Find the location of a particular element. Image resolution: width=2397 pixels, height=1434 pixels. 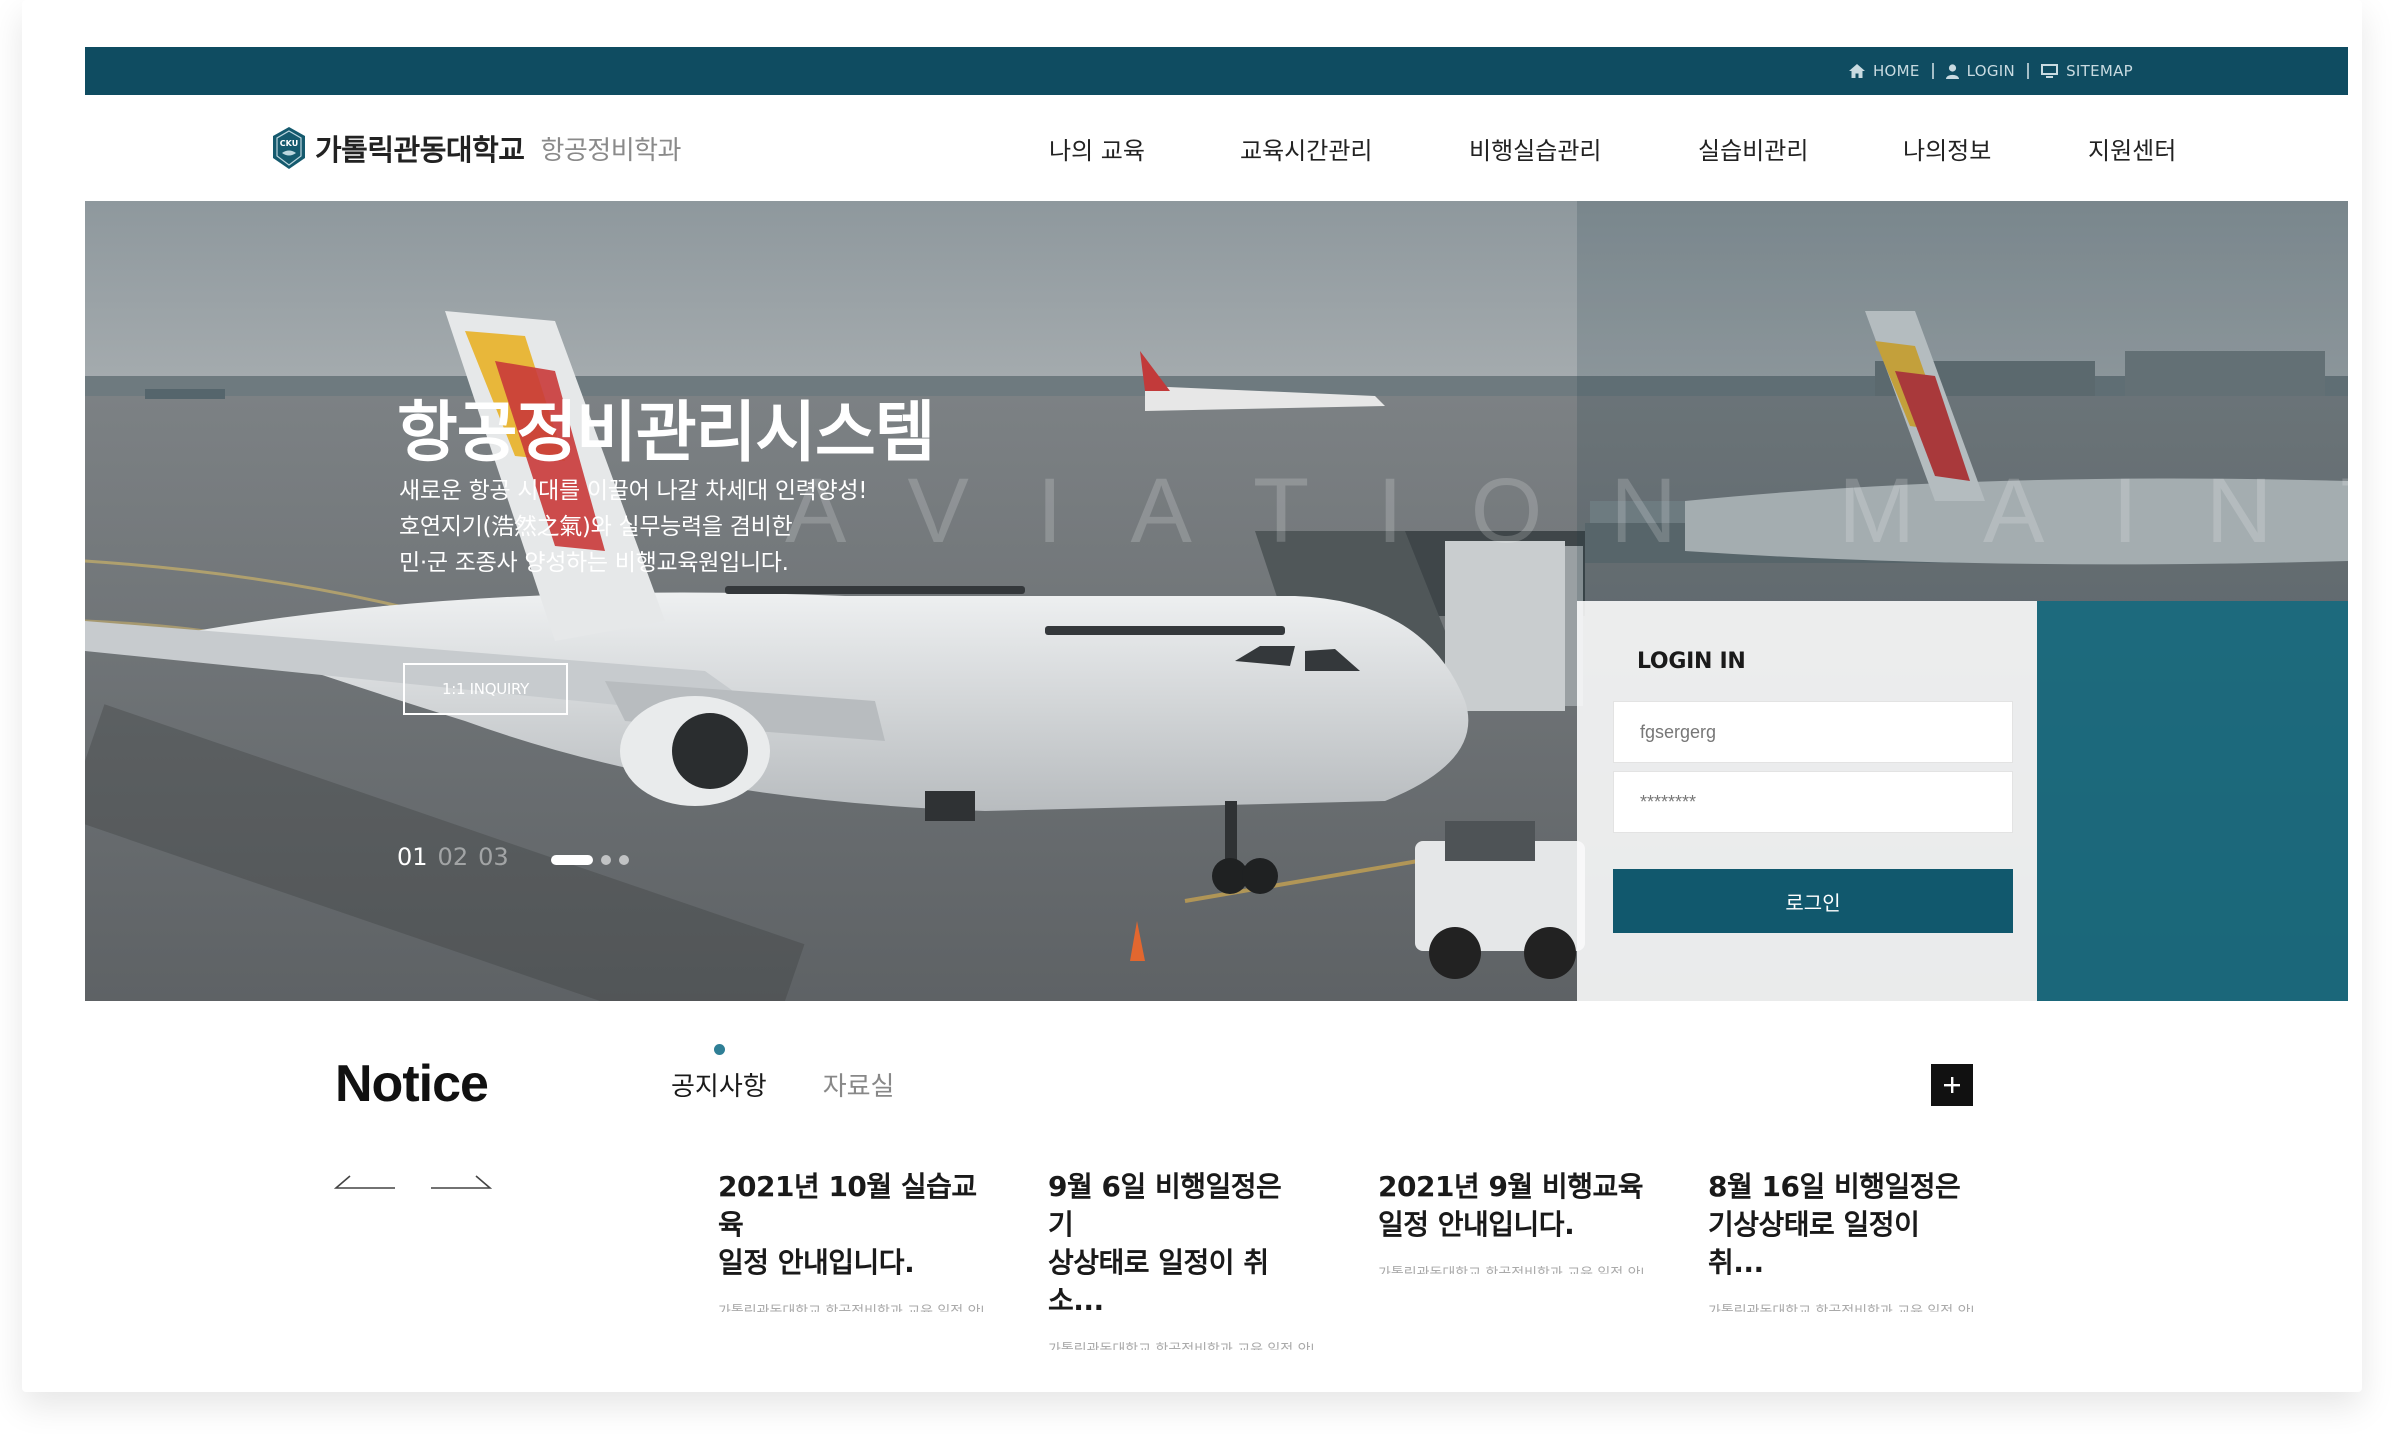

university-name: 가톨릭관동대학교 is located at coordinates (420, 150).